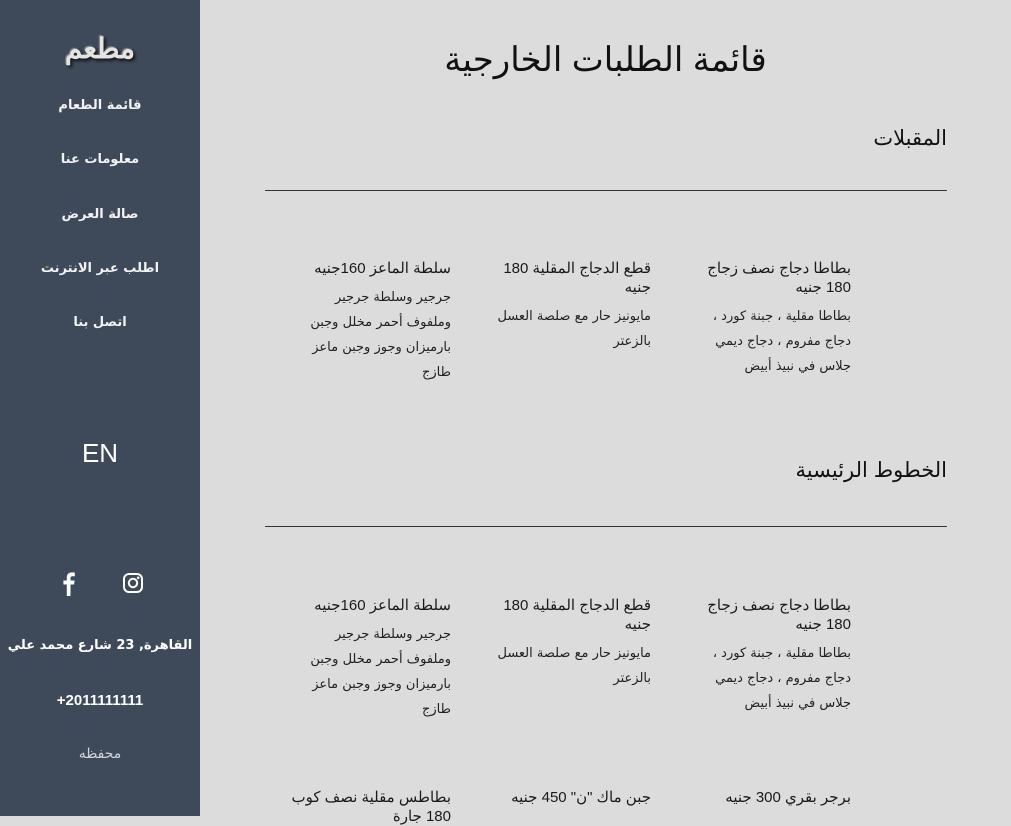 The width and height of the screenshot is (1011, 826). I want to click on menu-item: بطاطس مقلية نصف كوب 180 جارة, so click(371, 807).